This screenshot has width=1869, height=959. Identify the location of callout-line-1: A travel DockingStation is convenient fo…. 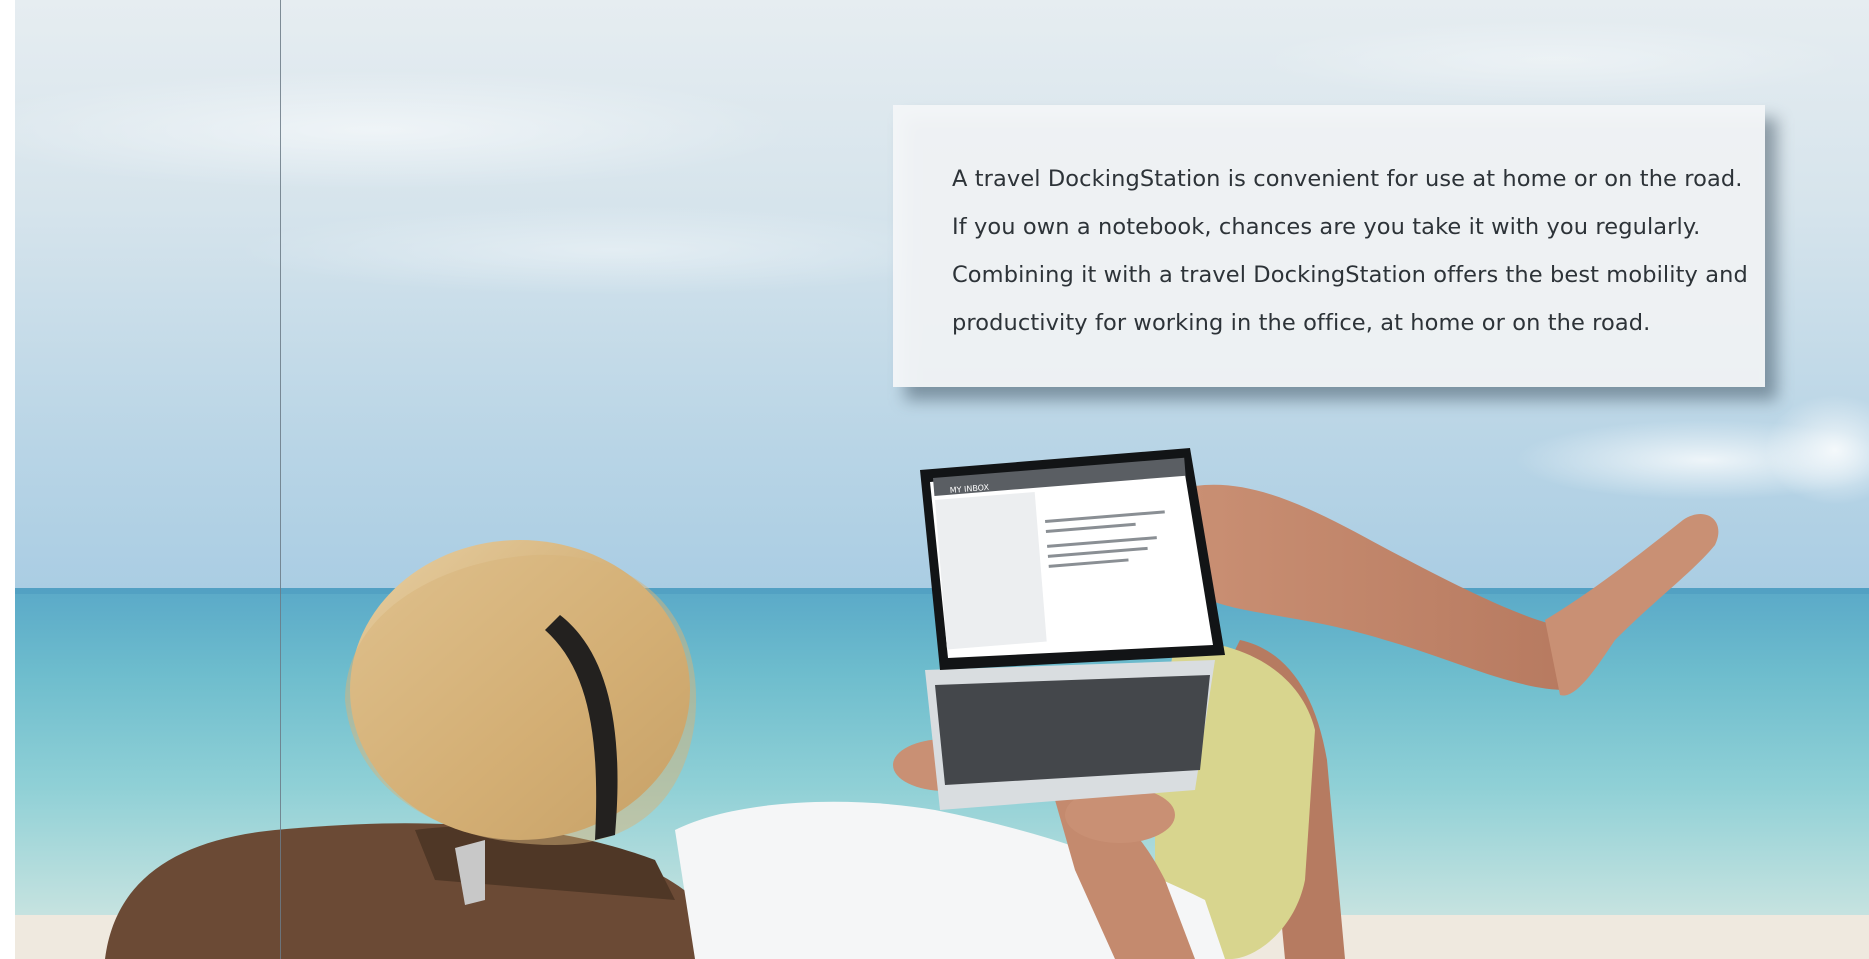
(1347, 179).